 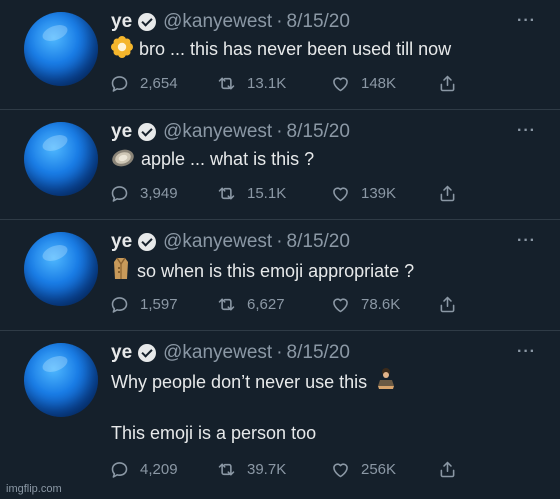 I want to click on retweet-count: 6,627, so click(x=266, y=304).